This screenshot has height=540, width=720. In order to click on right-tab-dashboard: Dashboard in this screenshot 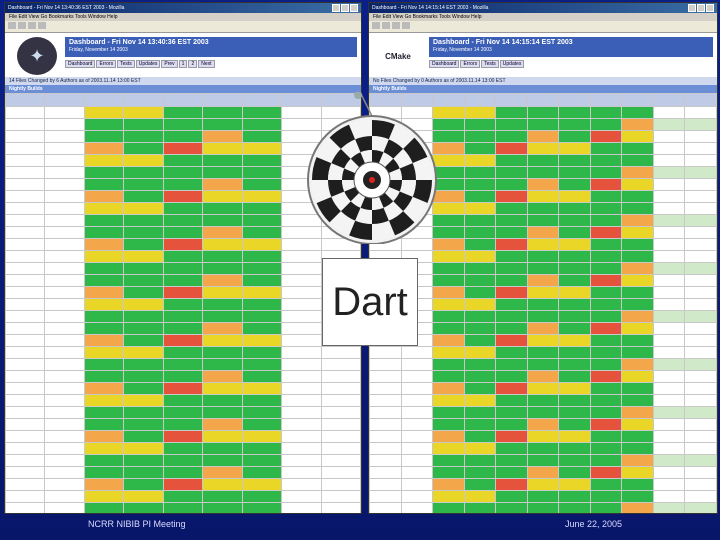, I will do `click(444, 64)`.